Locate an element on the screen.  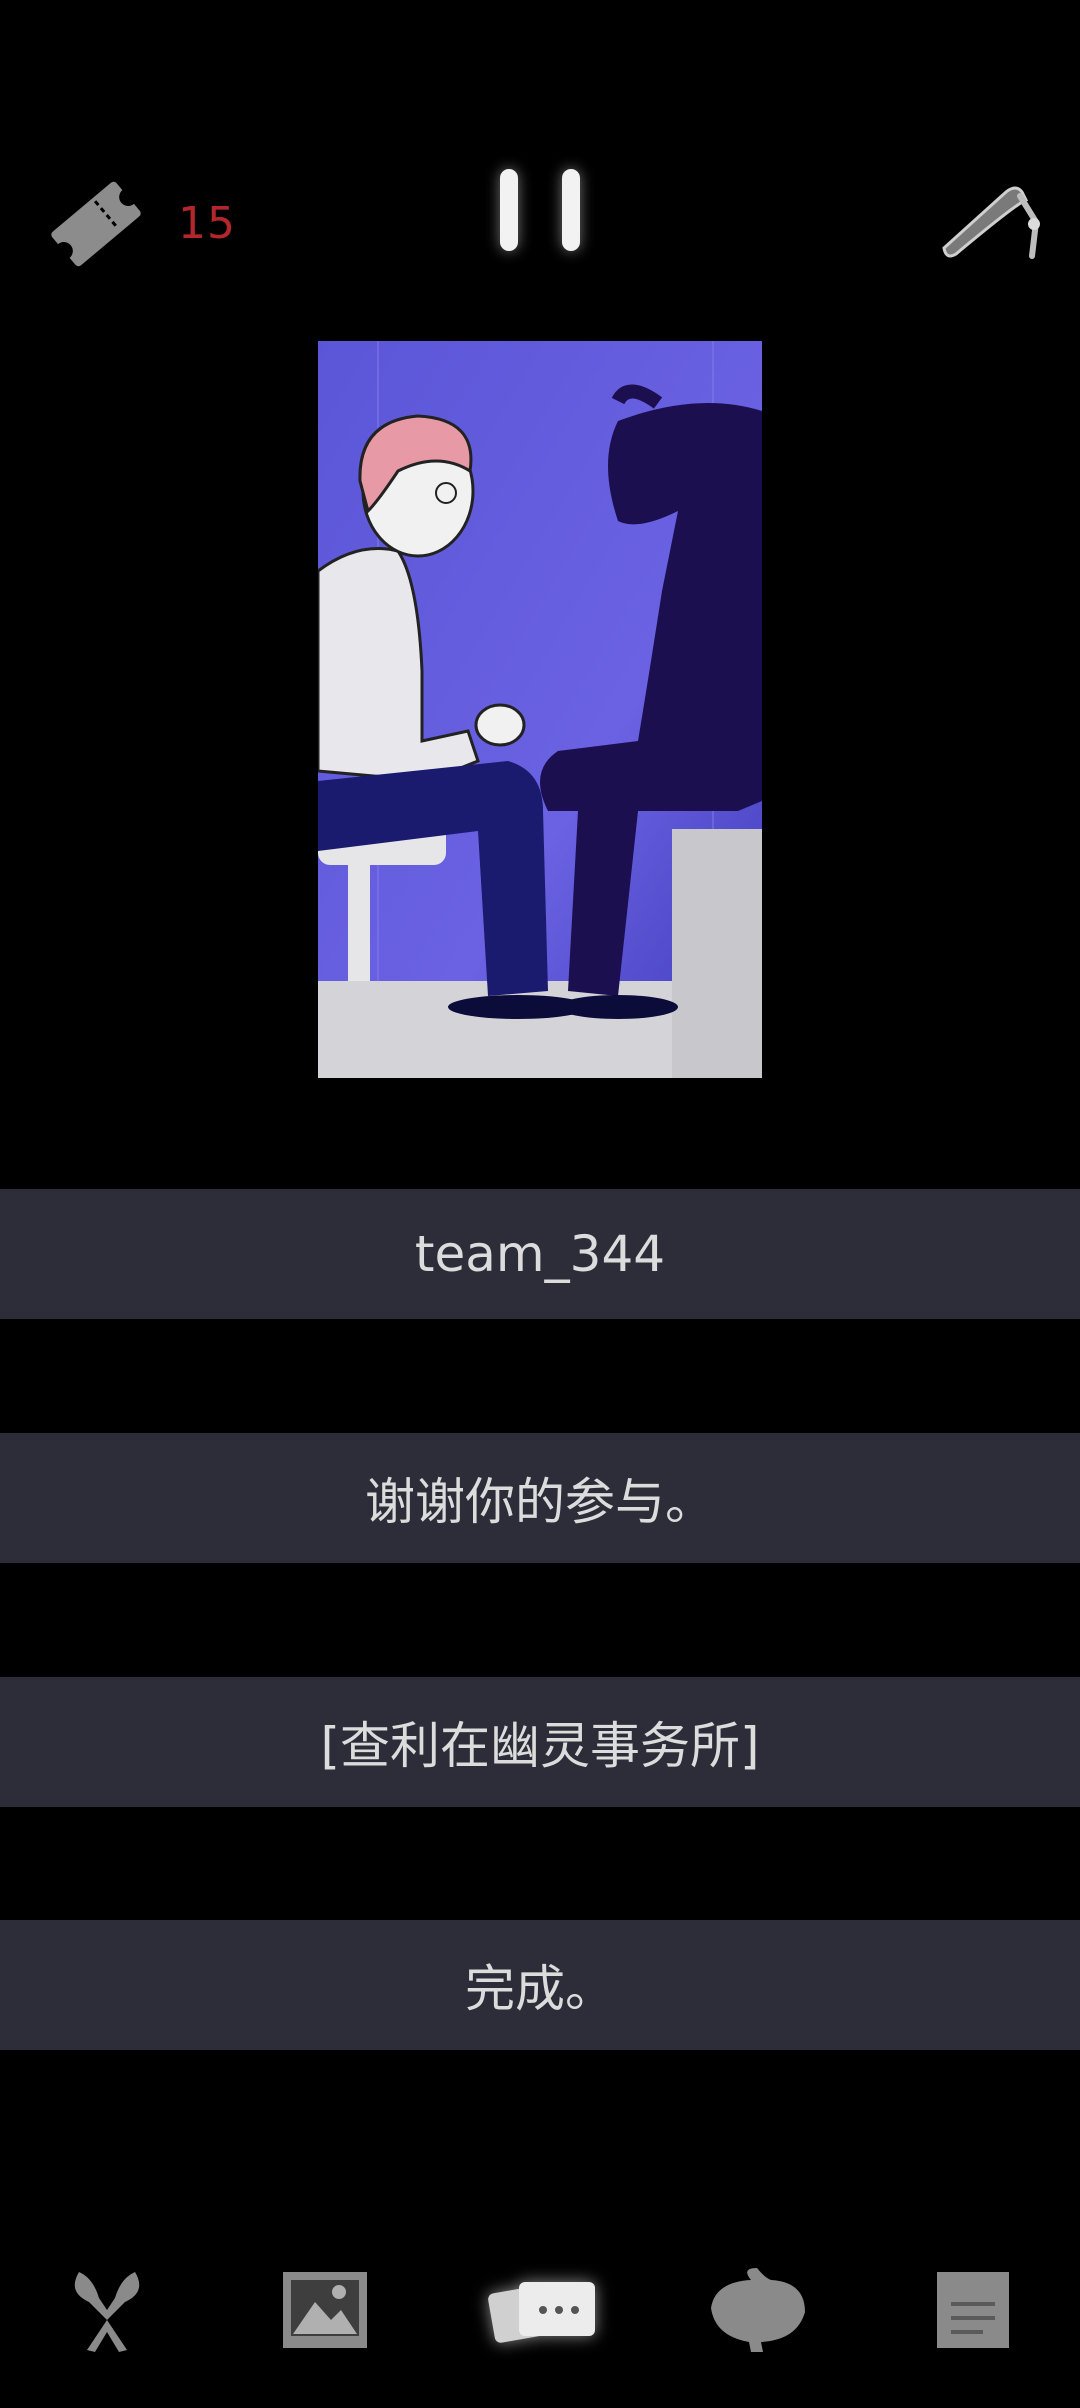
pause-icon is located at coordinates (509, 210).